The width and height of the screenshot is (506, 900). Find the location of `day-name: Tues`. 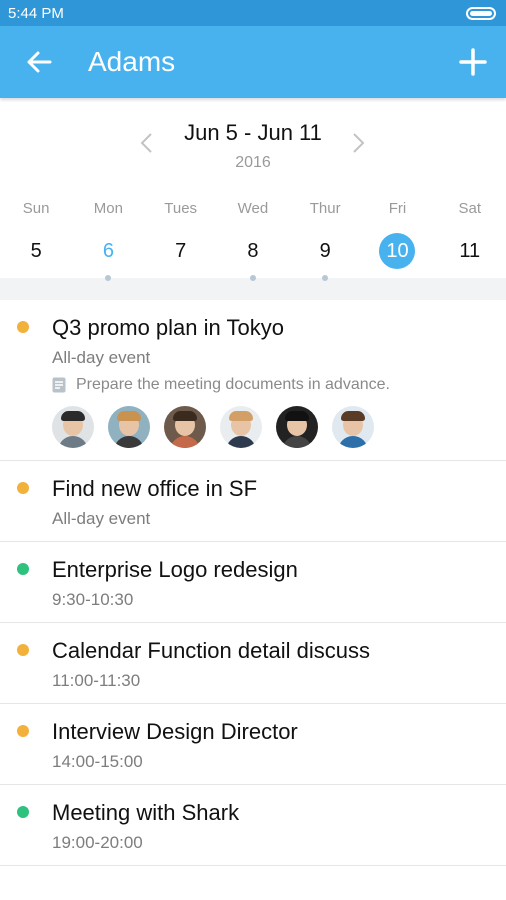

day-name: Tues is located at coordinates (181, 208).